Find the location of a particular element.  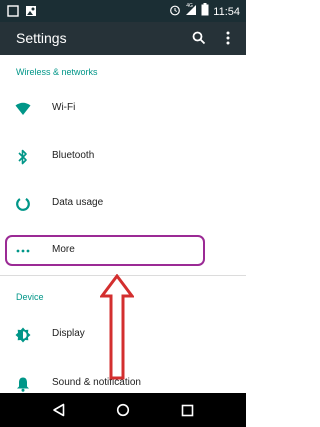

navigation-bar is located at coordinates (123, 410).